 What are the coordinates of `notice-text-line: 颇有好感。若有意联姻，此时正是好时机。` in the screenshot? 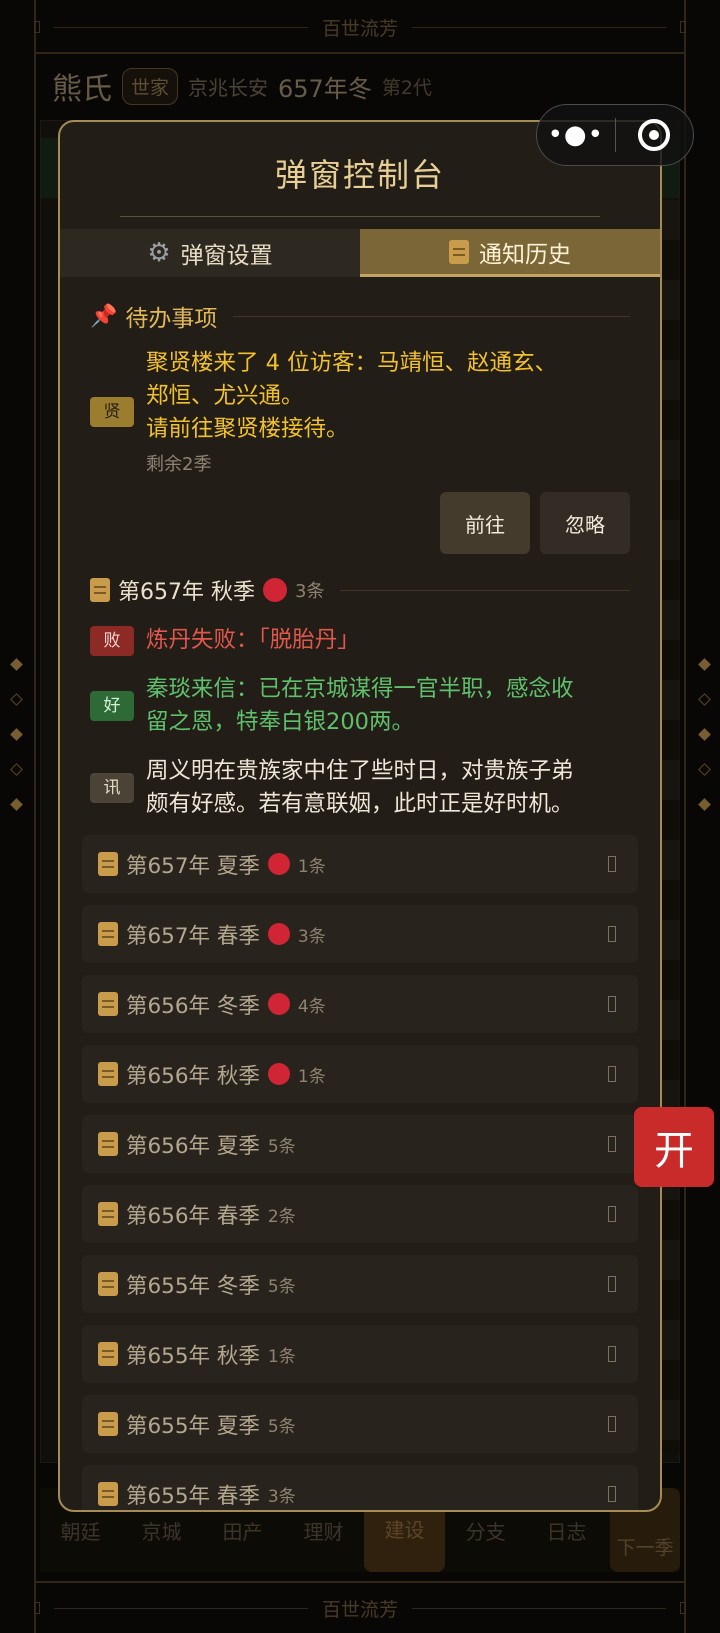 It's located at (360, 804).